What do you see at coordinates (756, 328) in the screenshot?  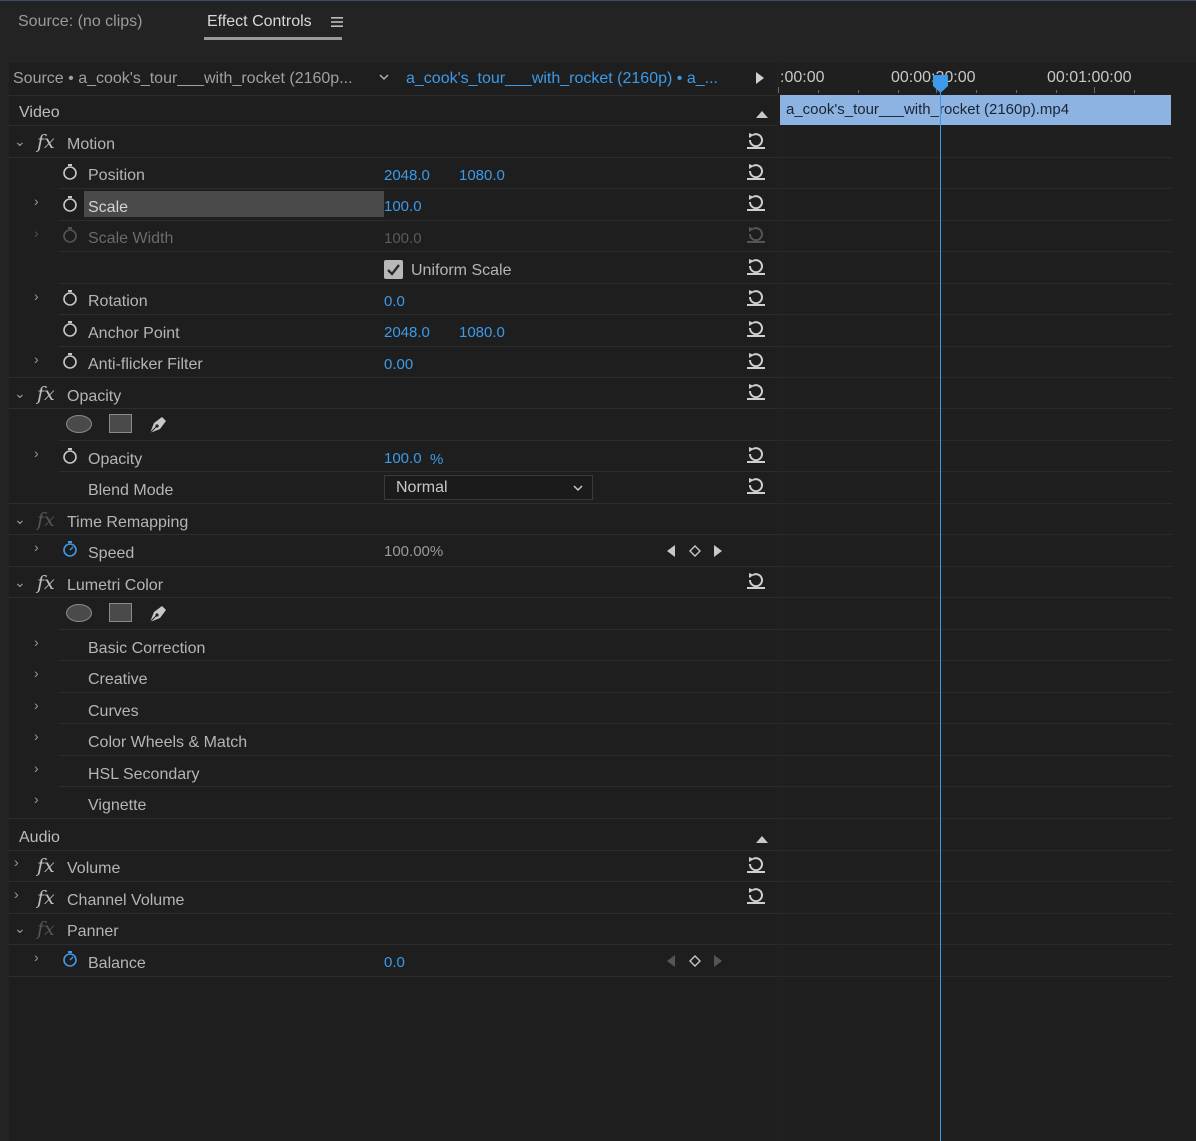 I see `anchor-point-reset-icon` at bounding box center [756, 328].